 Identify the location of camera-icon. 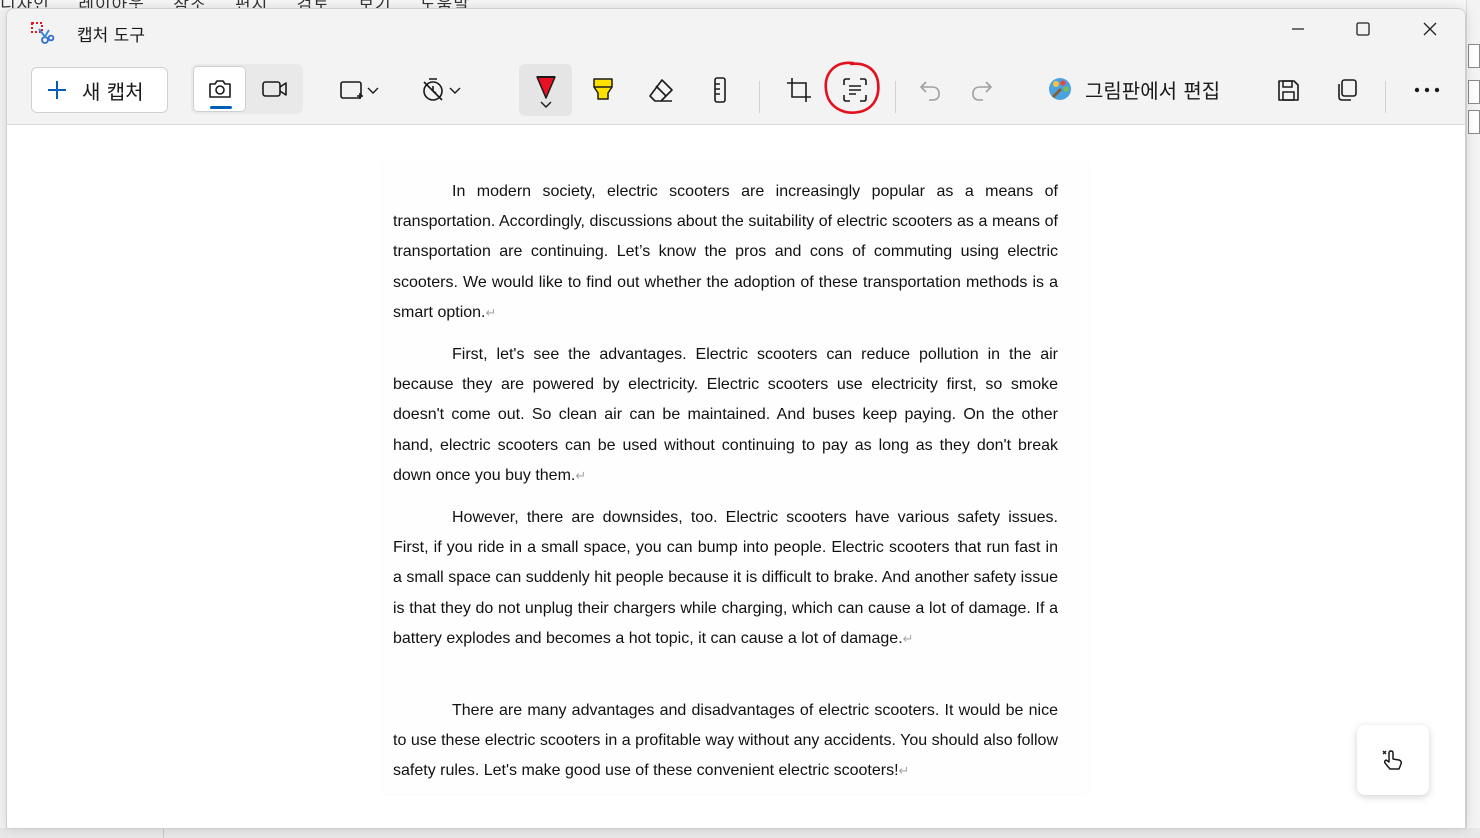
(219, 89).